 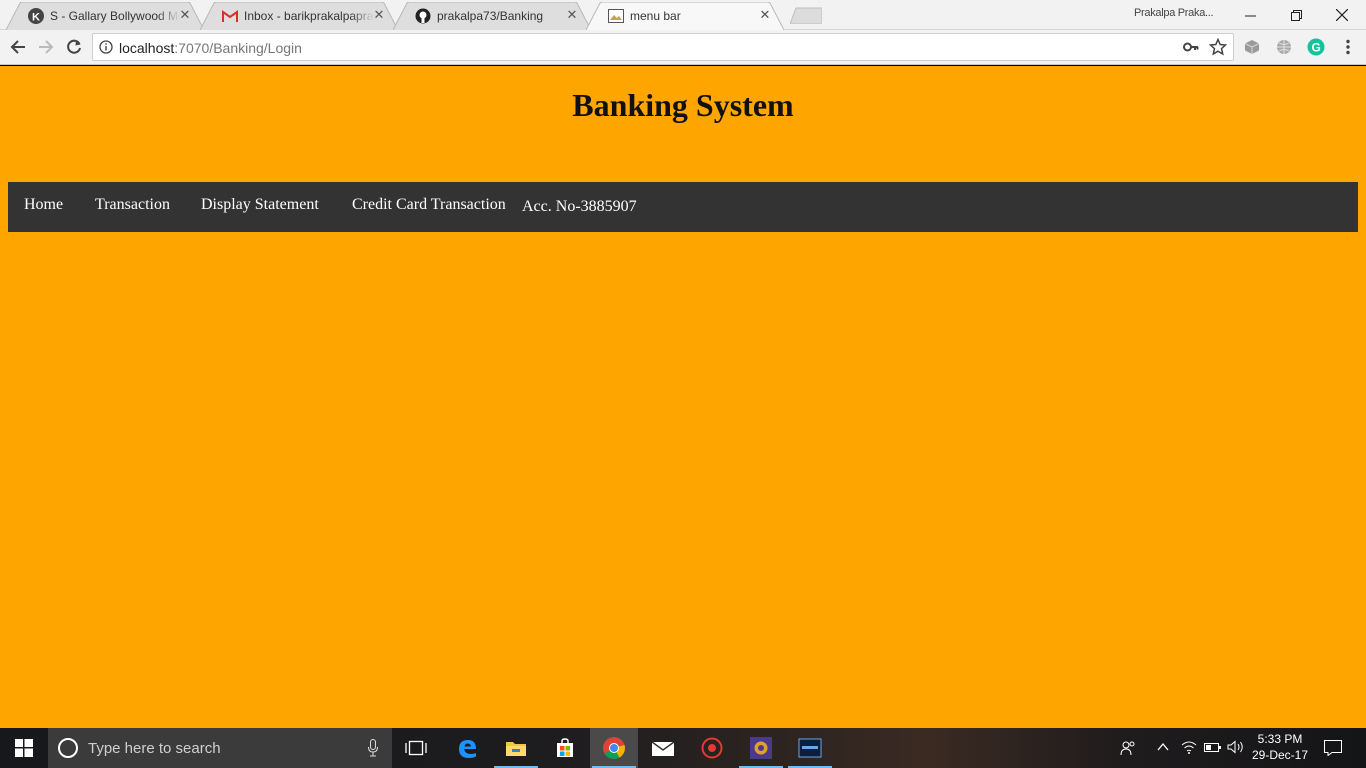 I want to click on menu-kebab-icon, so click(x=1348, y=47).